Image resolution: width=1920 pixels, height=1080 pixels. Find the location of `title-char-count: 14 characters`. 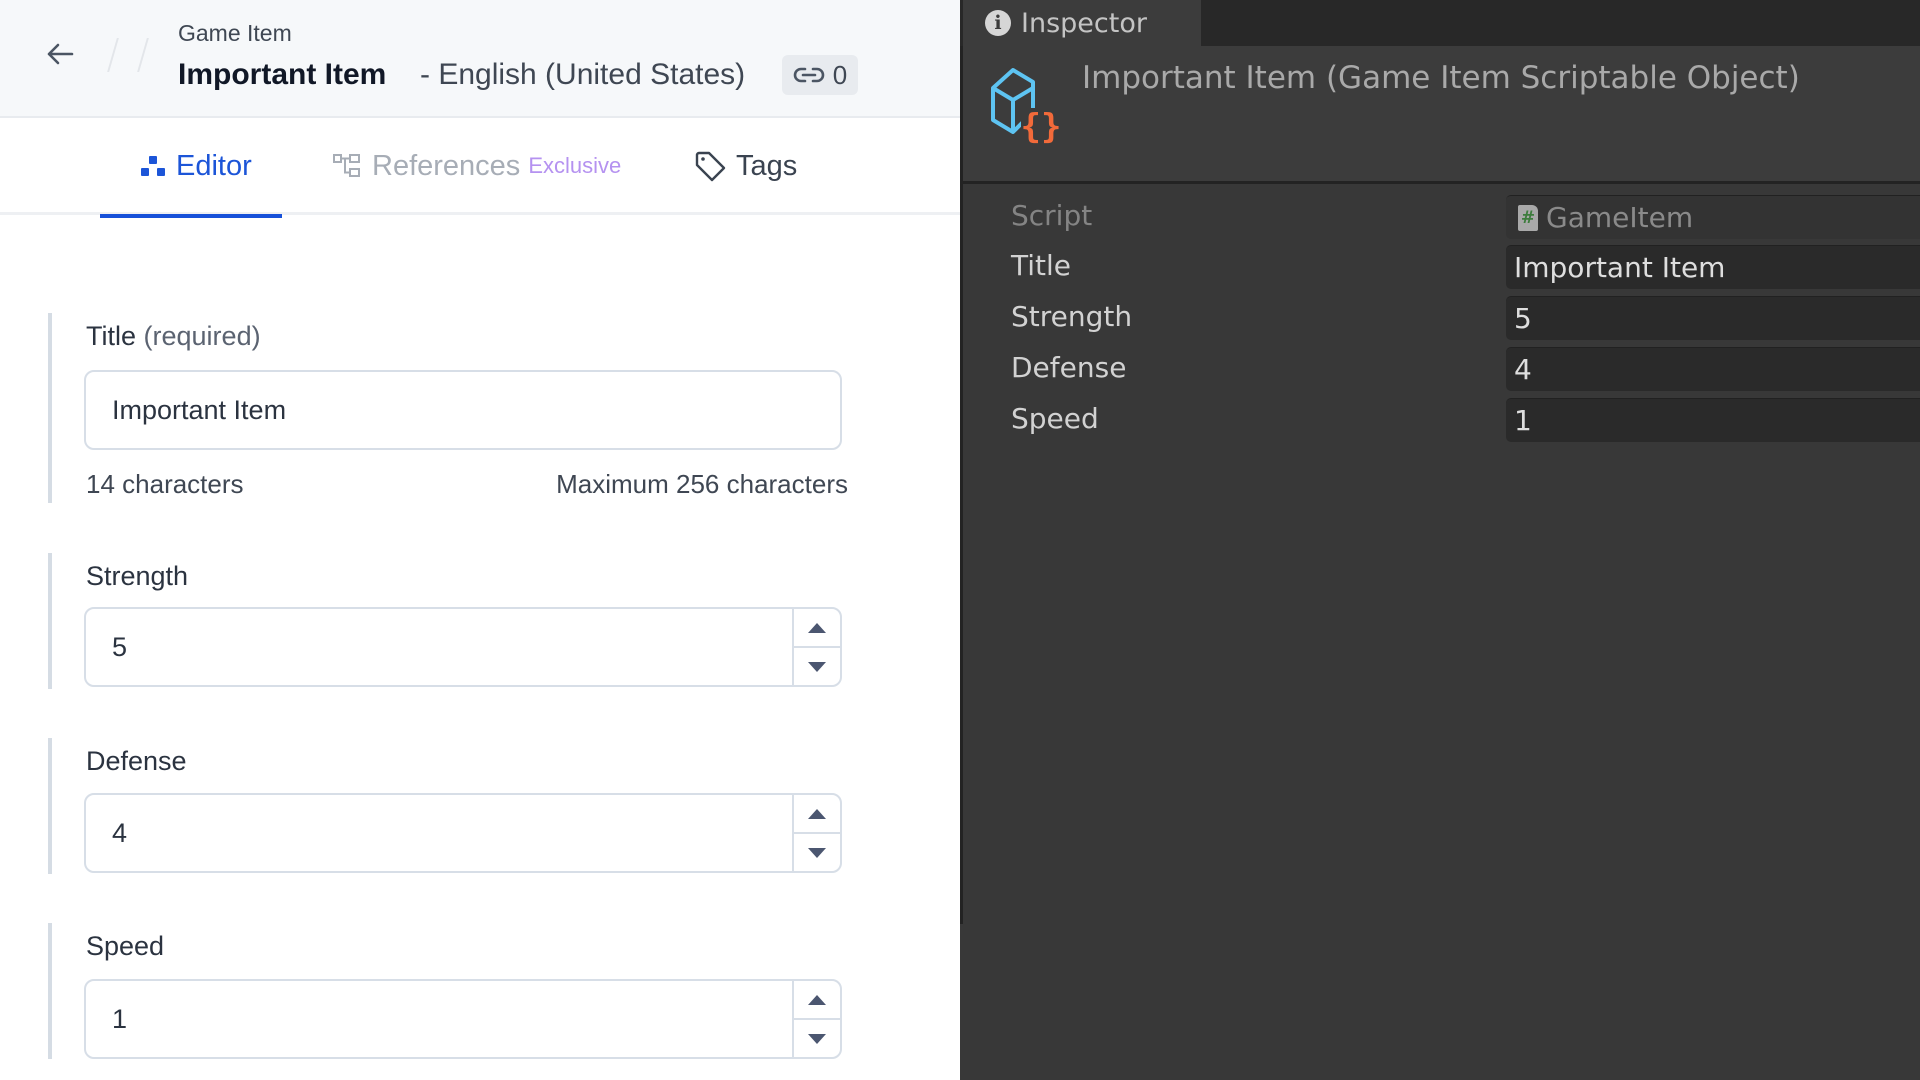

title-char-count: 14 characters is located at coordinates (165, 484).